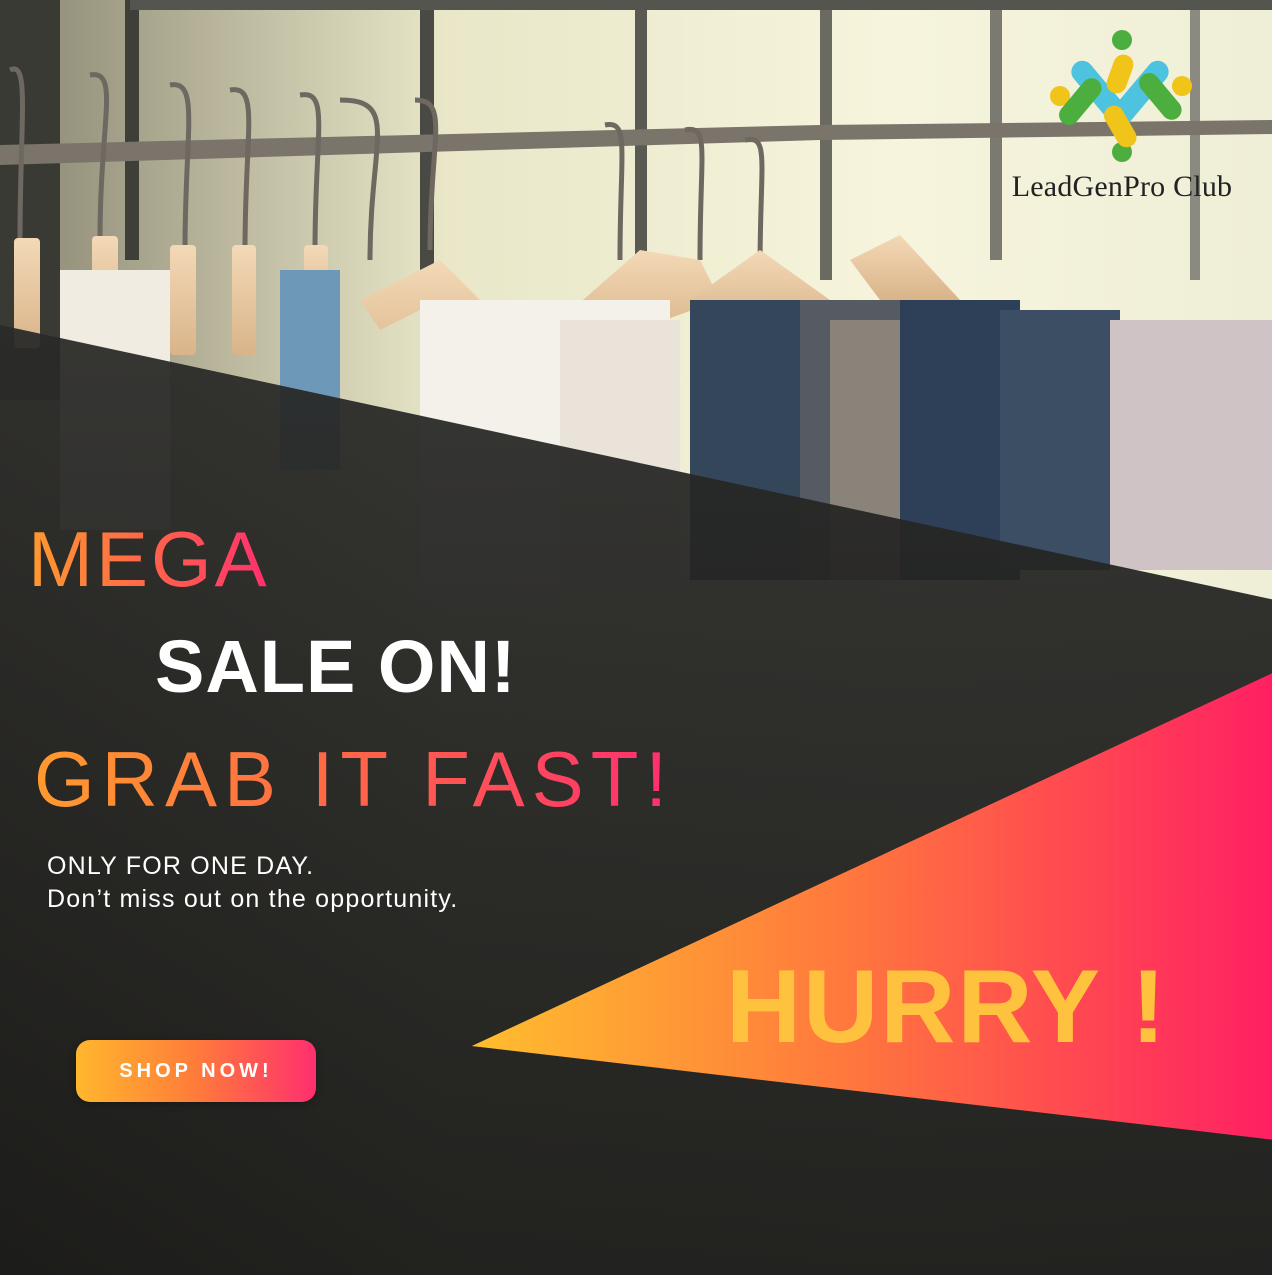 This screenshot has height=1280, width=1275. Describe the element at coordinates (149, 559) in the screenshot. I see `headline-mega: MEGA` at that location.